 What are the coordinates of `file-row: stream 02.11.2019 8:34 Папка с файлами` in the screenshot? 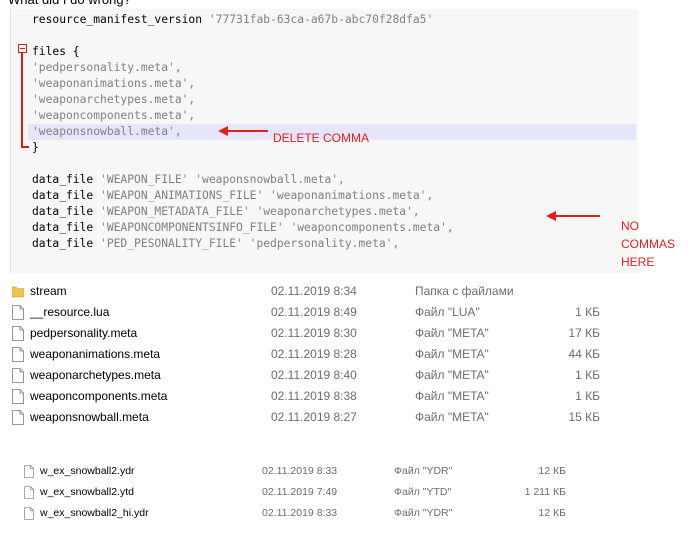 It's located at (350, 291).